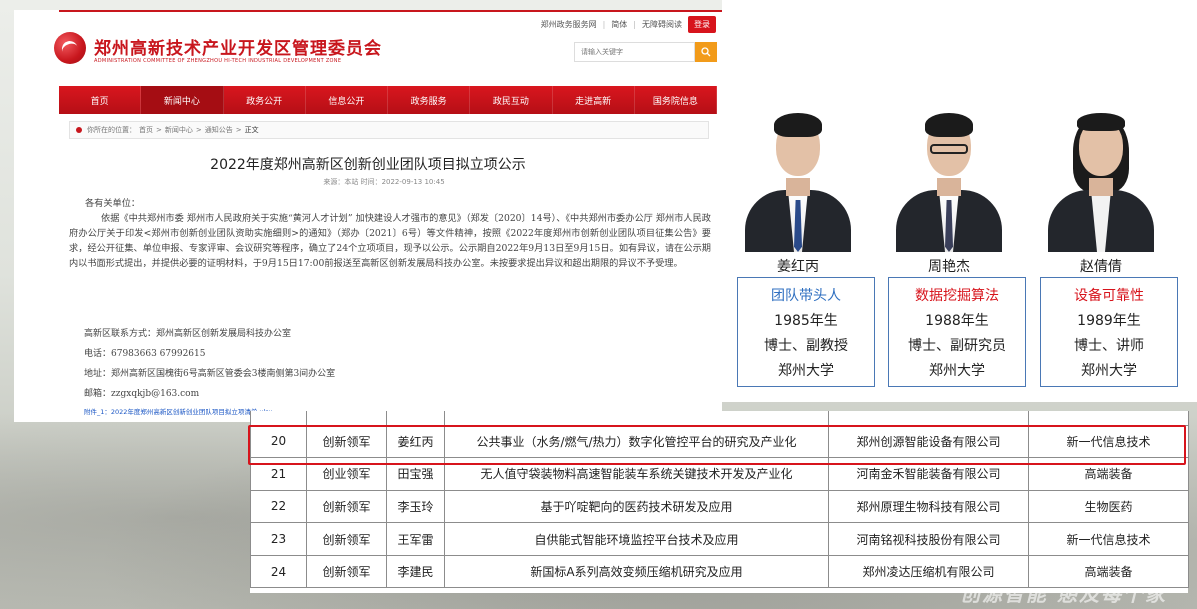 This screenshot has height=609, width=1197. Describe the element at coordinates (636, 474) in the screenshot. I see `cell-project: 无人值守袋装物料高速智能装车系统关键技术开发及产业化` at that location.